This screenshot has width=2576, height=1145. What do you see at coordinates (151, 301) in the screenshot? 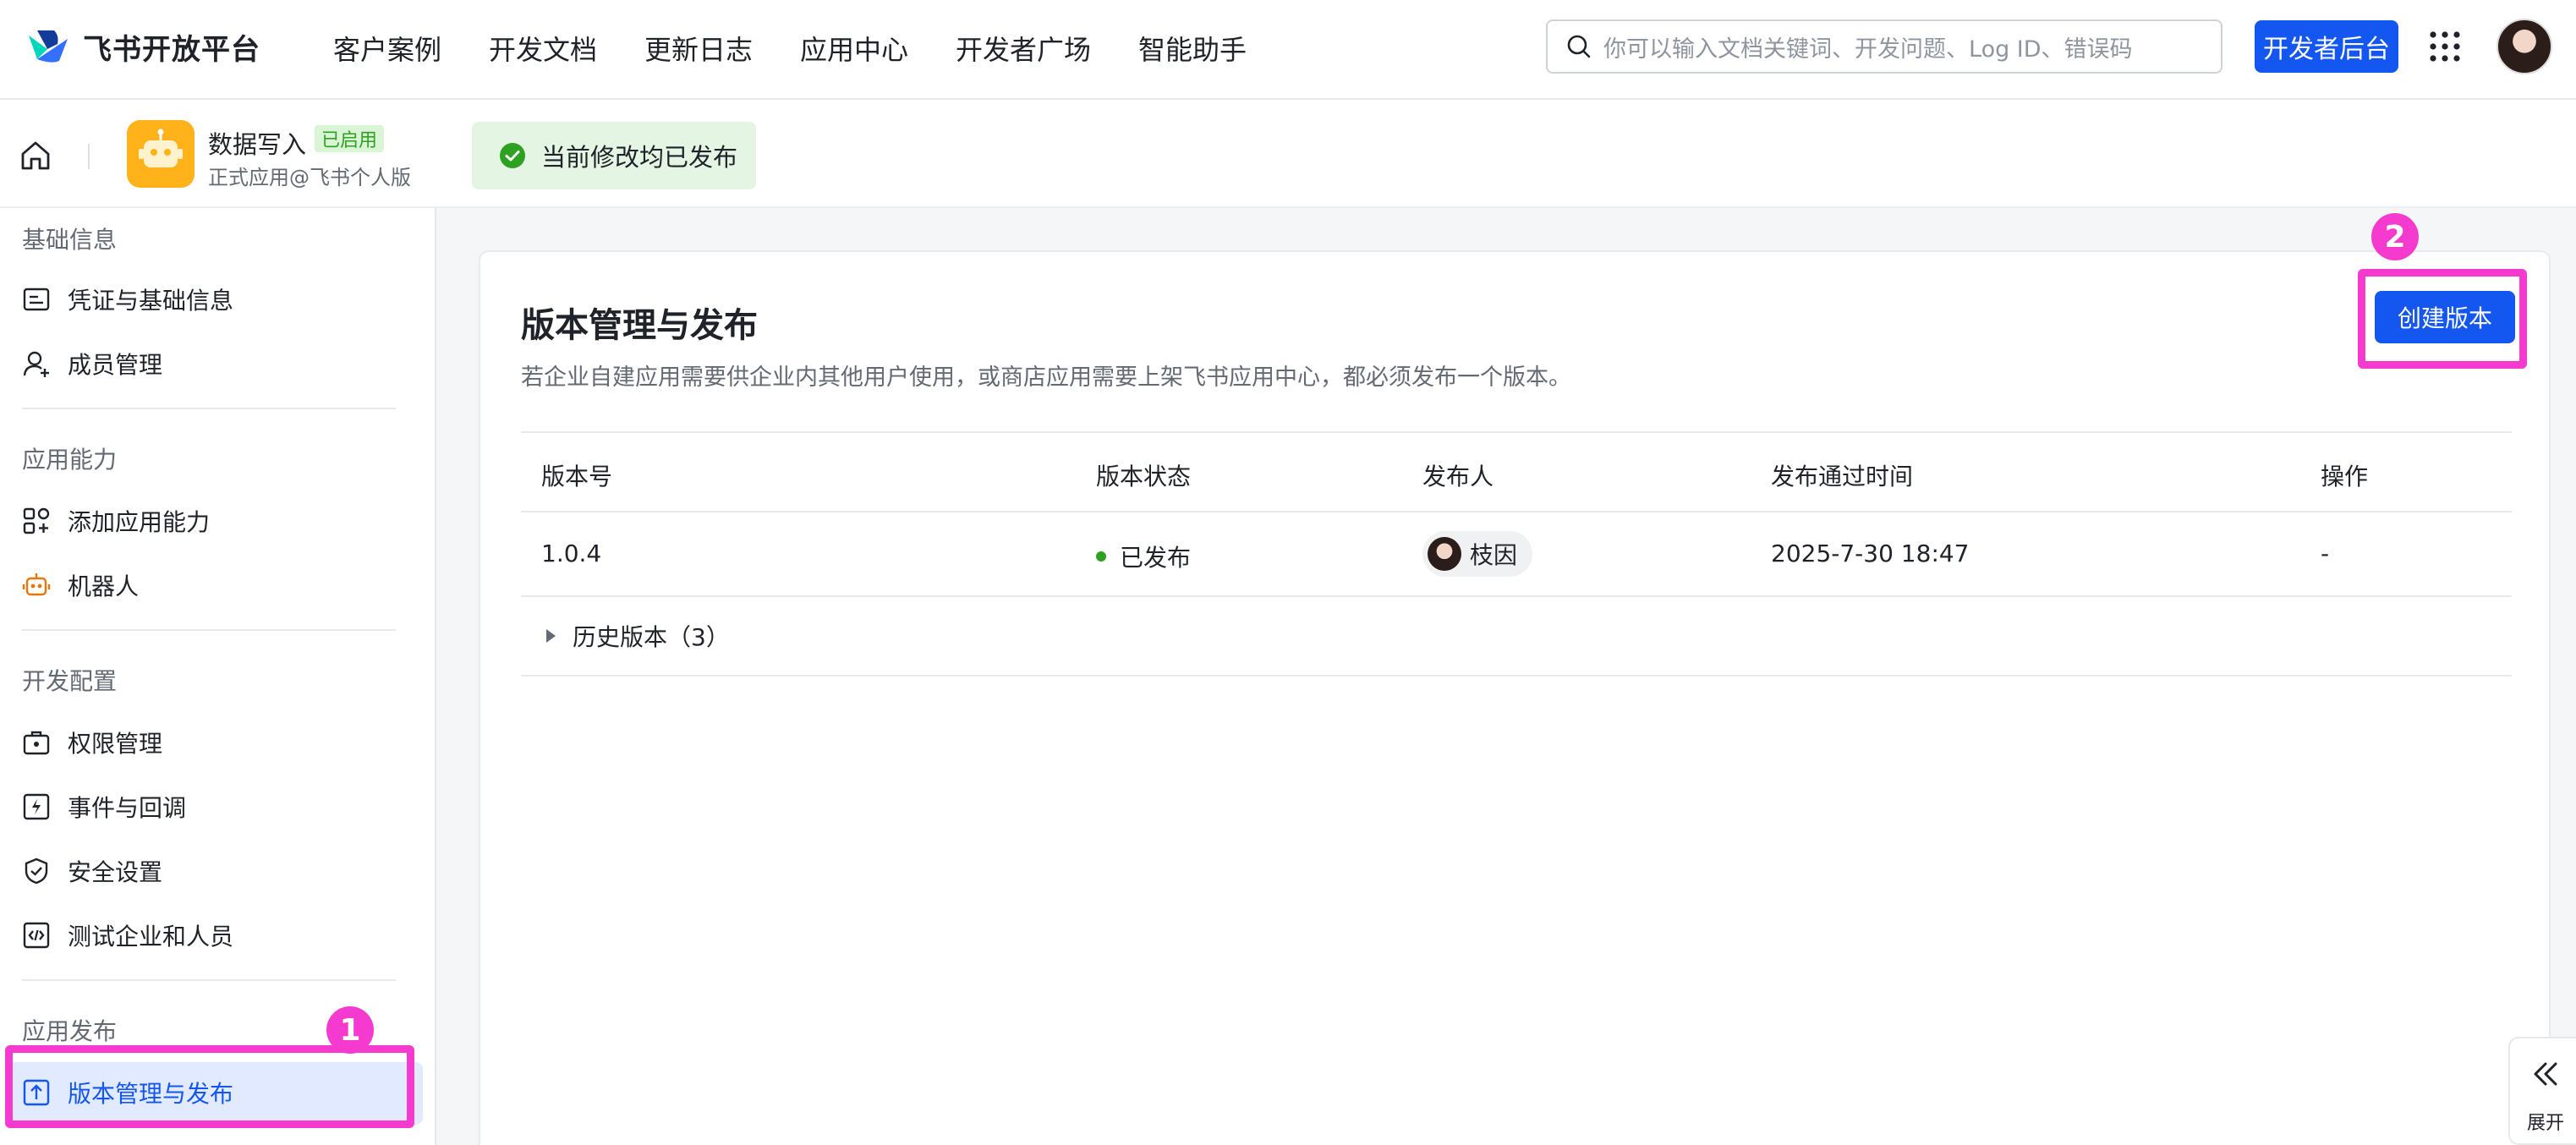
I see `sidebar-item-label: 凭证与基础信息` at bounding box center [151, 301].